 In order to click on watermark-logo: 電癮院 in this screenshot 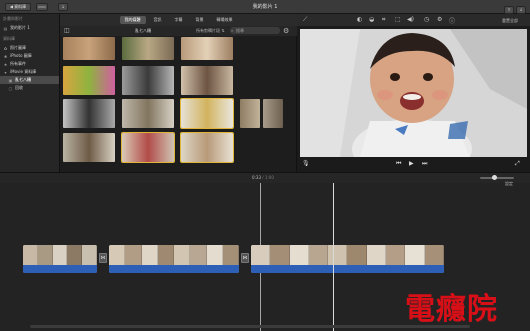, I will do `click(451, 309)`.